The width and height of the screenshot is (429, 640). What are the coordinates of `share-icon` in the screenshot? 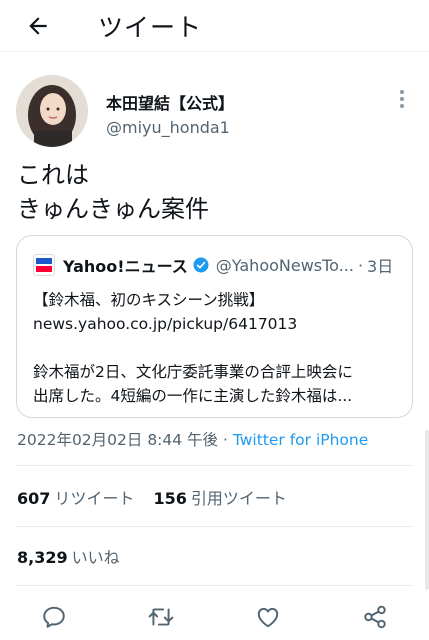 It's located at (375, 617).